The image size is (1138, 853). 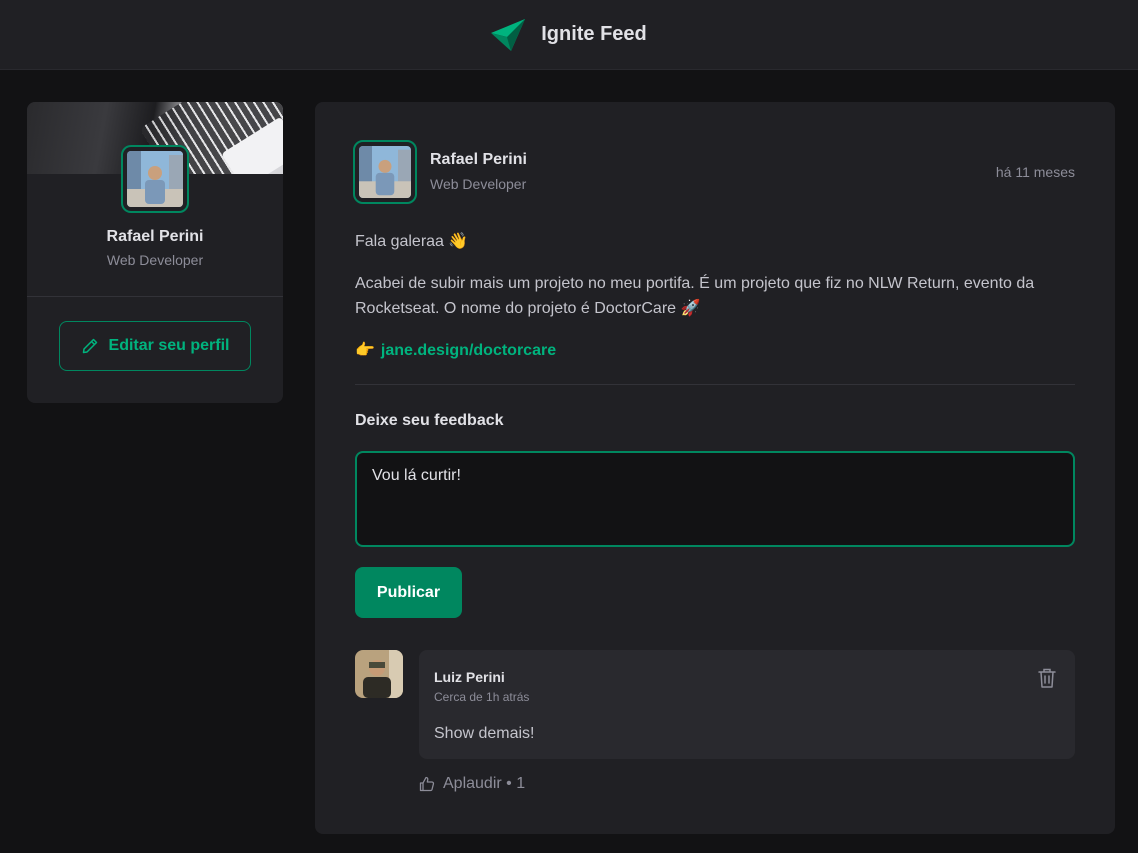 I want to click on applaud-button: Aplaudir • 1, so click(x=472, y=784).